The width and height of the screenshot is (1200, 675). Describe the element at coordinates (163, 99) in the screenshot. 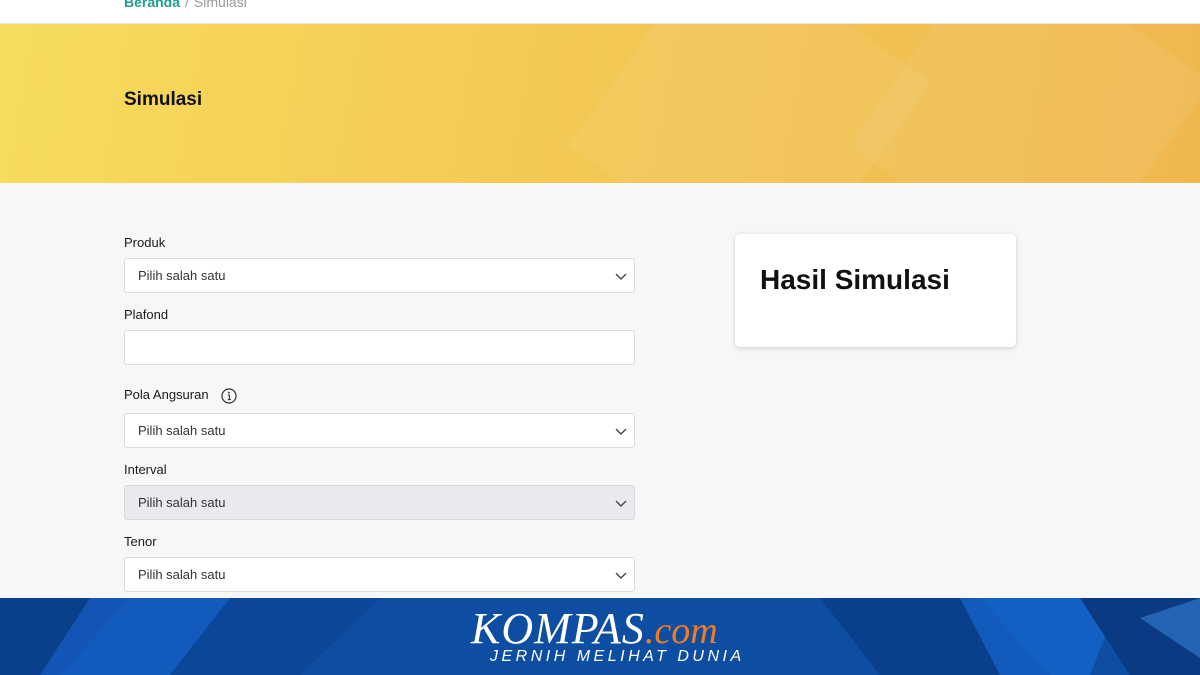

I see `page-title: Simulasi` at that location.